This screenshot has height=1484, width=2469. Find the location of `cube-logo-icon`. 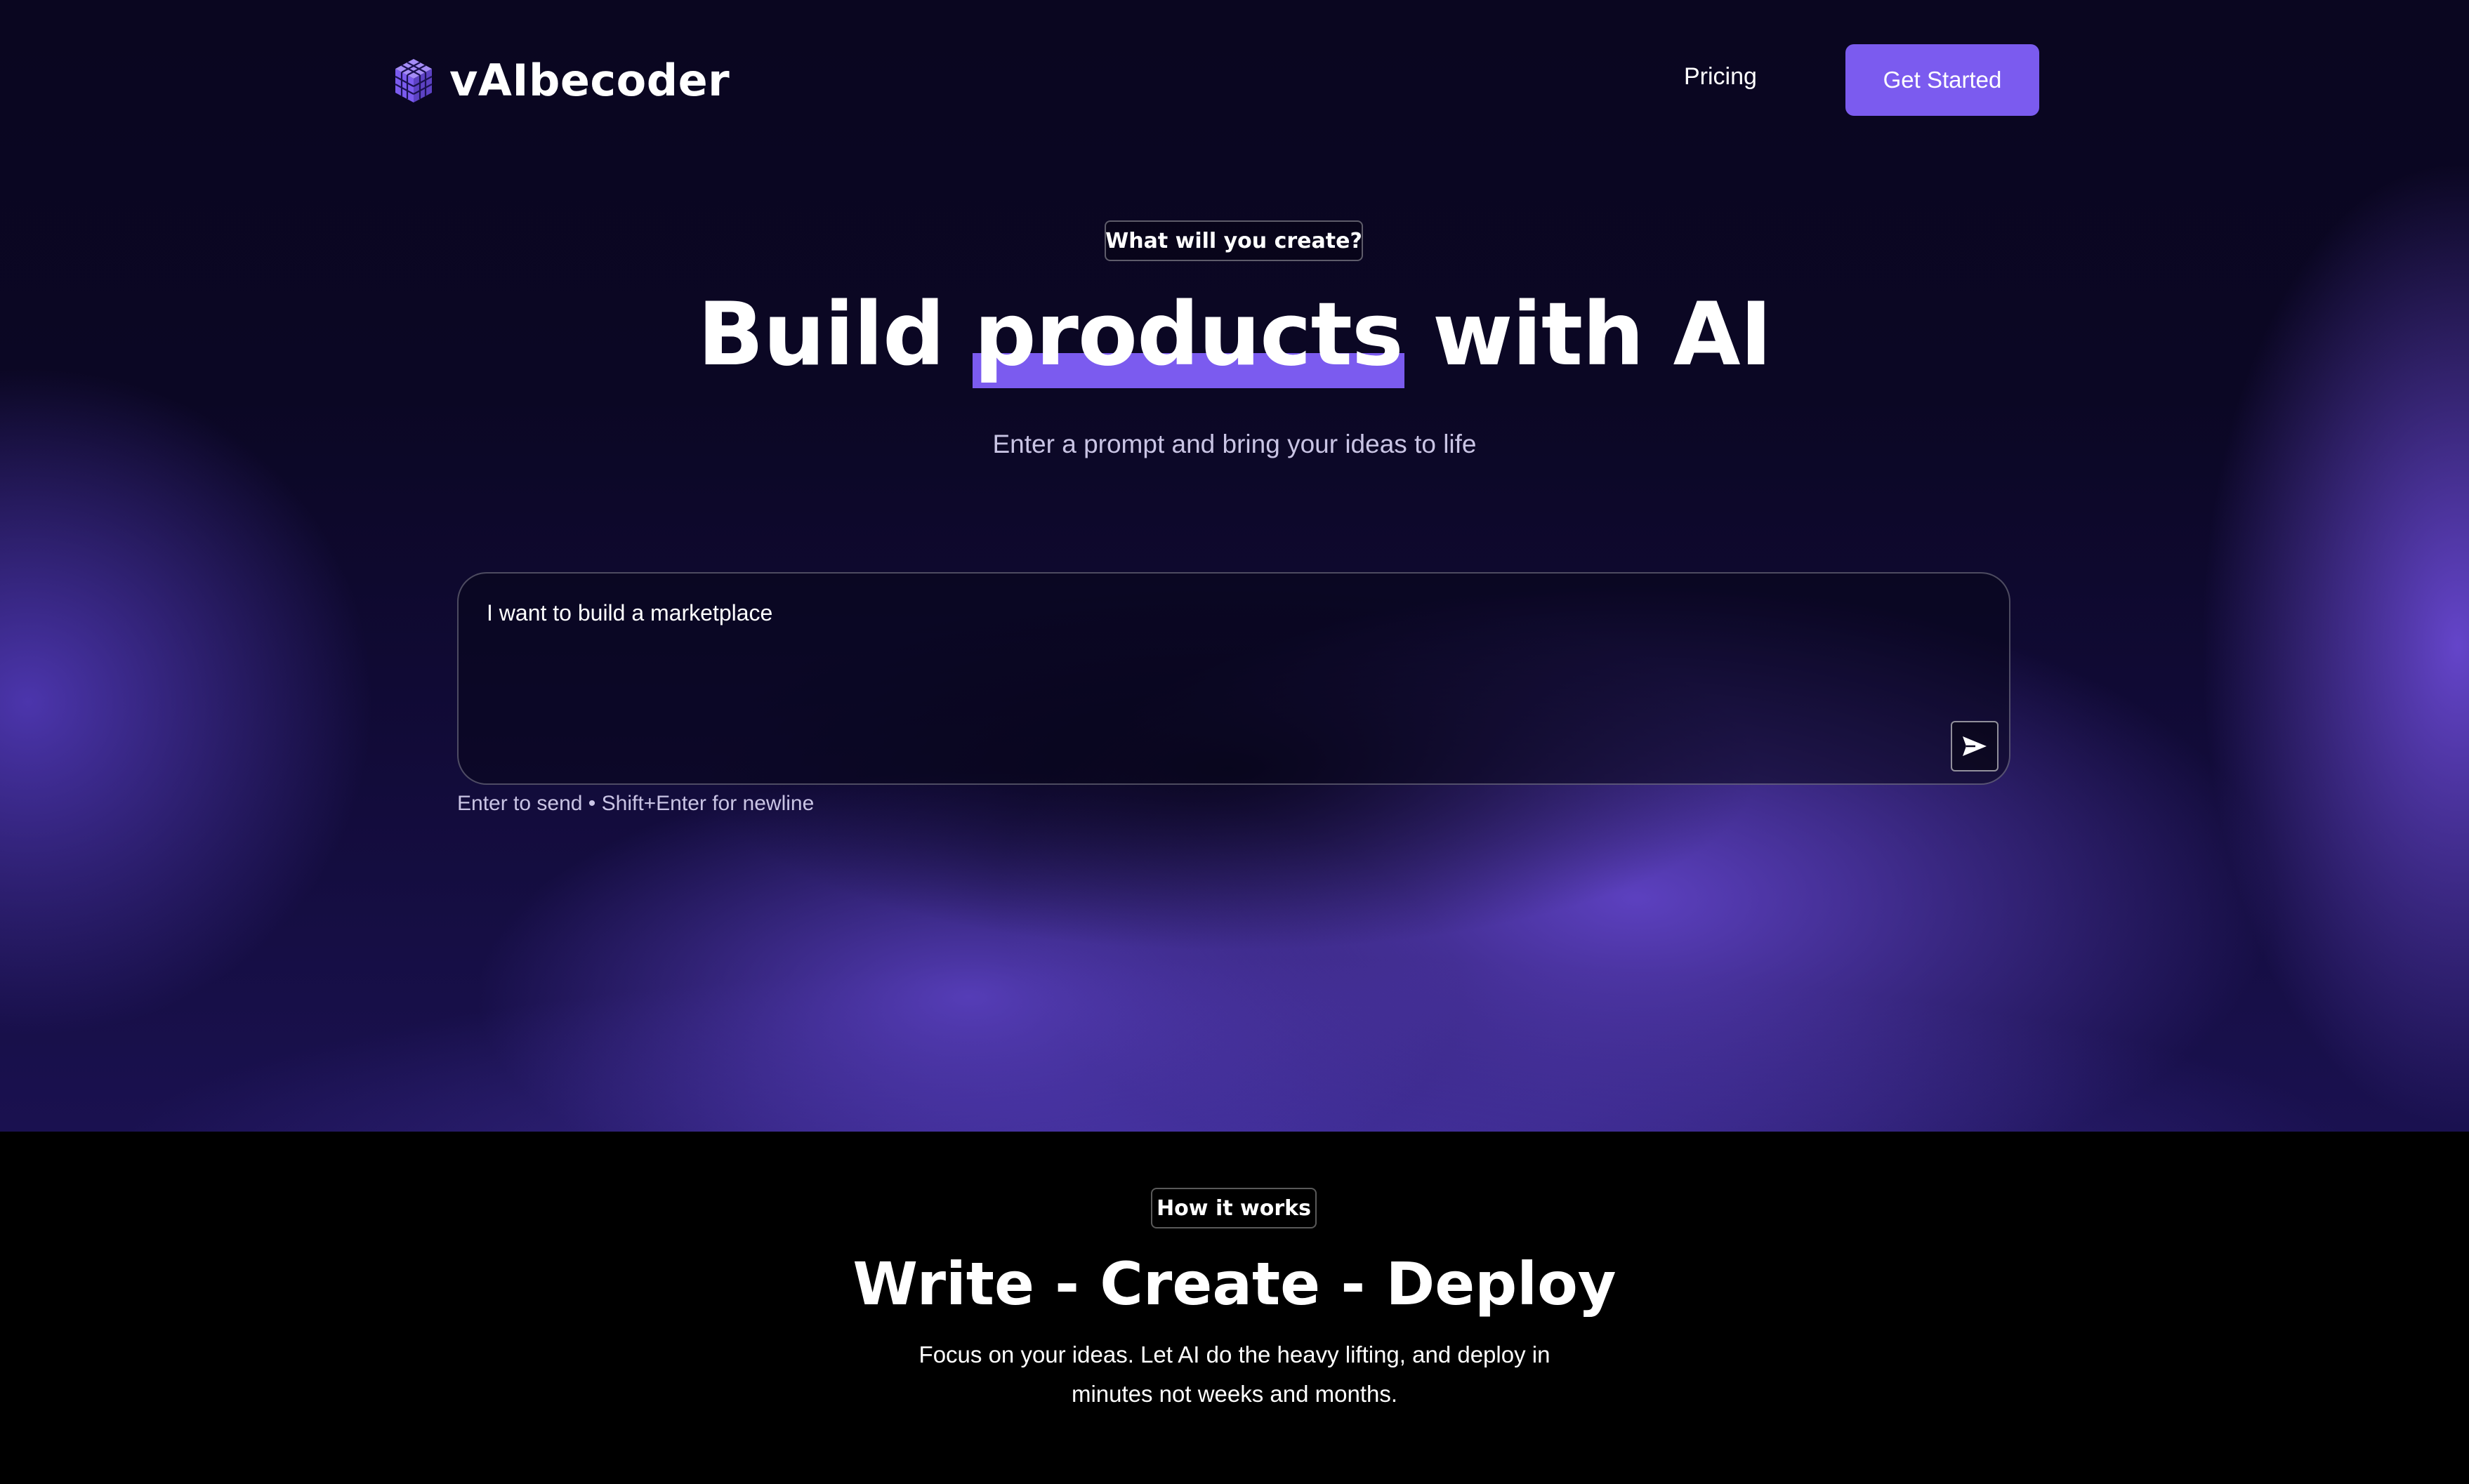

cube-logo-icon is located at coordinates (414, 80).